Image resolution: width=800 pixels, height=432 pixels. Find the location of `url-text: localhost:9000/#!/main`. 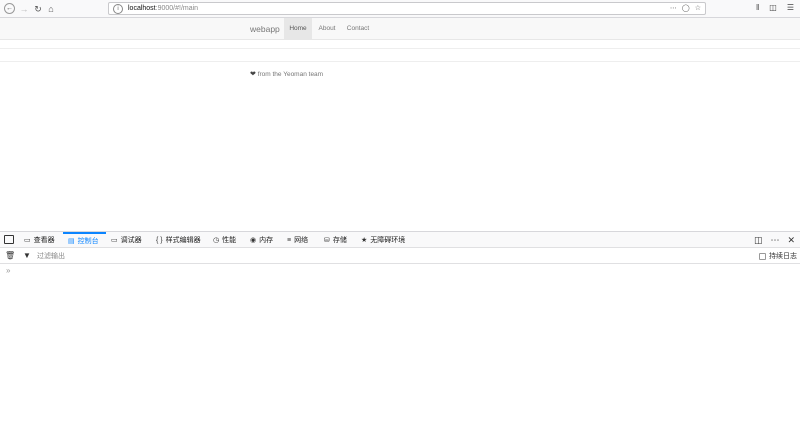

url-text: localhost:9000/#!/main is located at coordinates (163, 8).